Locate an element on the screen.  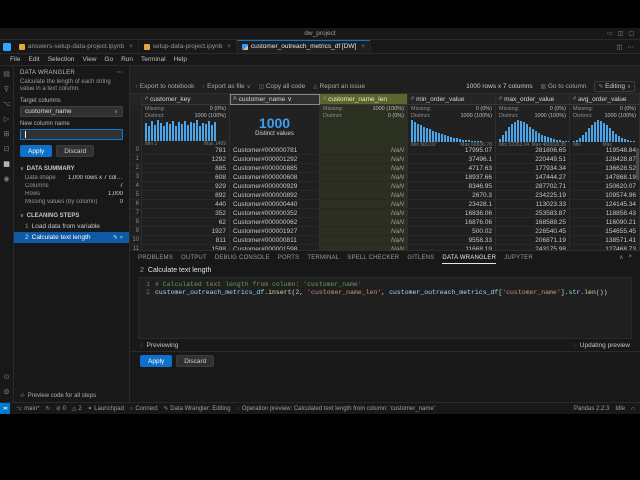
cell-customer_name: Customer#000000929 is located at coordinates (275, 186).